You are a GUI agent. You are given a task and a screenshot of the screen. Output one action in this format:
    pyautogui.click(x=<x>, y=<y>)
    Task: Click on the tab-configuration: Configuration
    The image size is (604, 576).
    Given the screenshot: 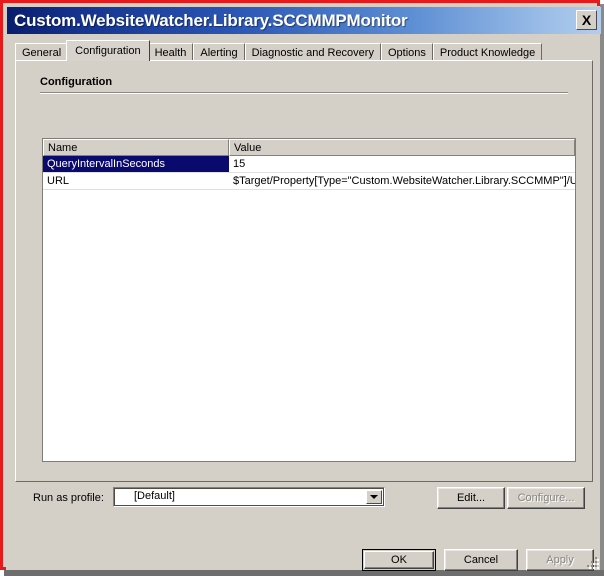 What is the action you would take?
    pyautogui.click(x=108, y=50)
    